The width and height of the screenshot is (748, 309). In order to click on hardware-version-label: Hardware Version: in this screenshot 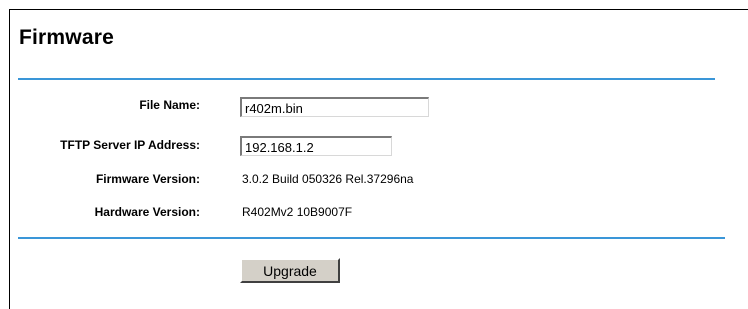, I will do `click(147, 212)`.